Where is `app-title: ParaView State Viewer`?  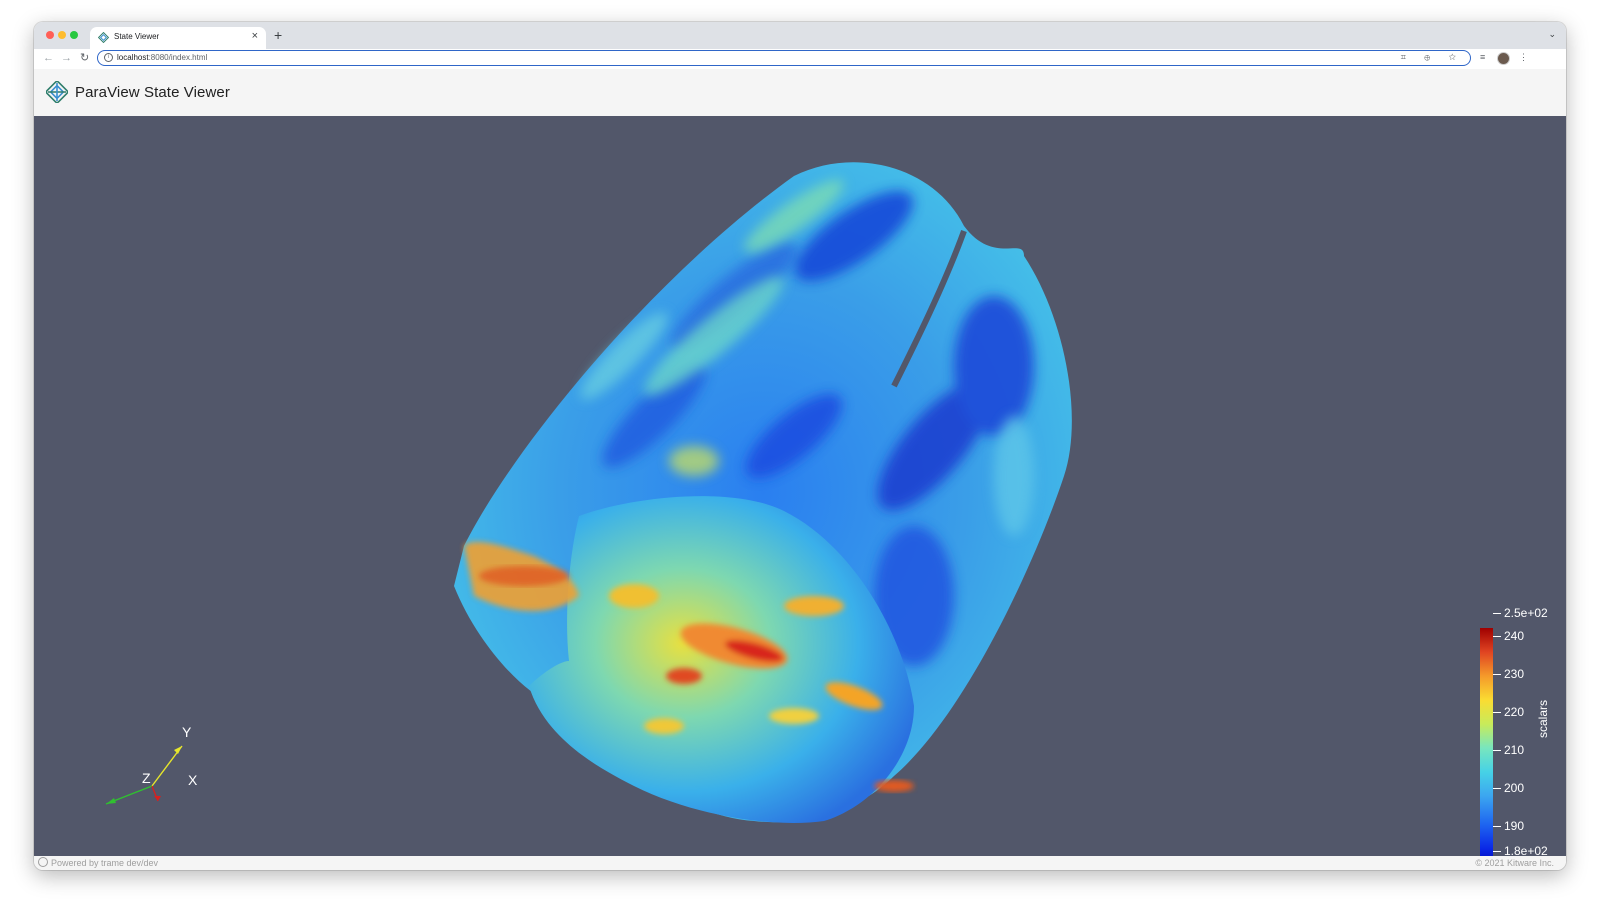 app-title: ParaView State Viewer is located at coordinates (152, 92).